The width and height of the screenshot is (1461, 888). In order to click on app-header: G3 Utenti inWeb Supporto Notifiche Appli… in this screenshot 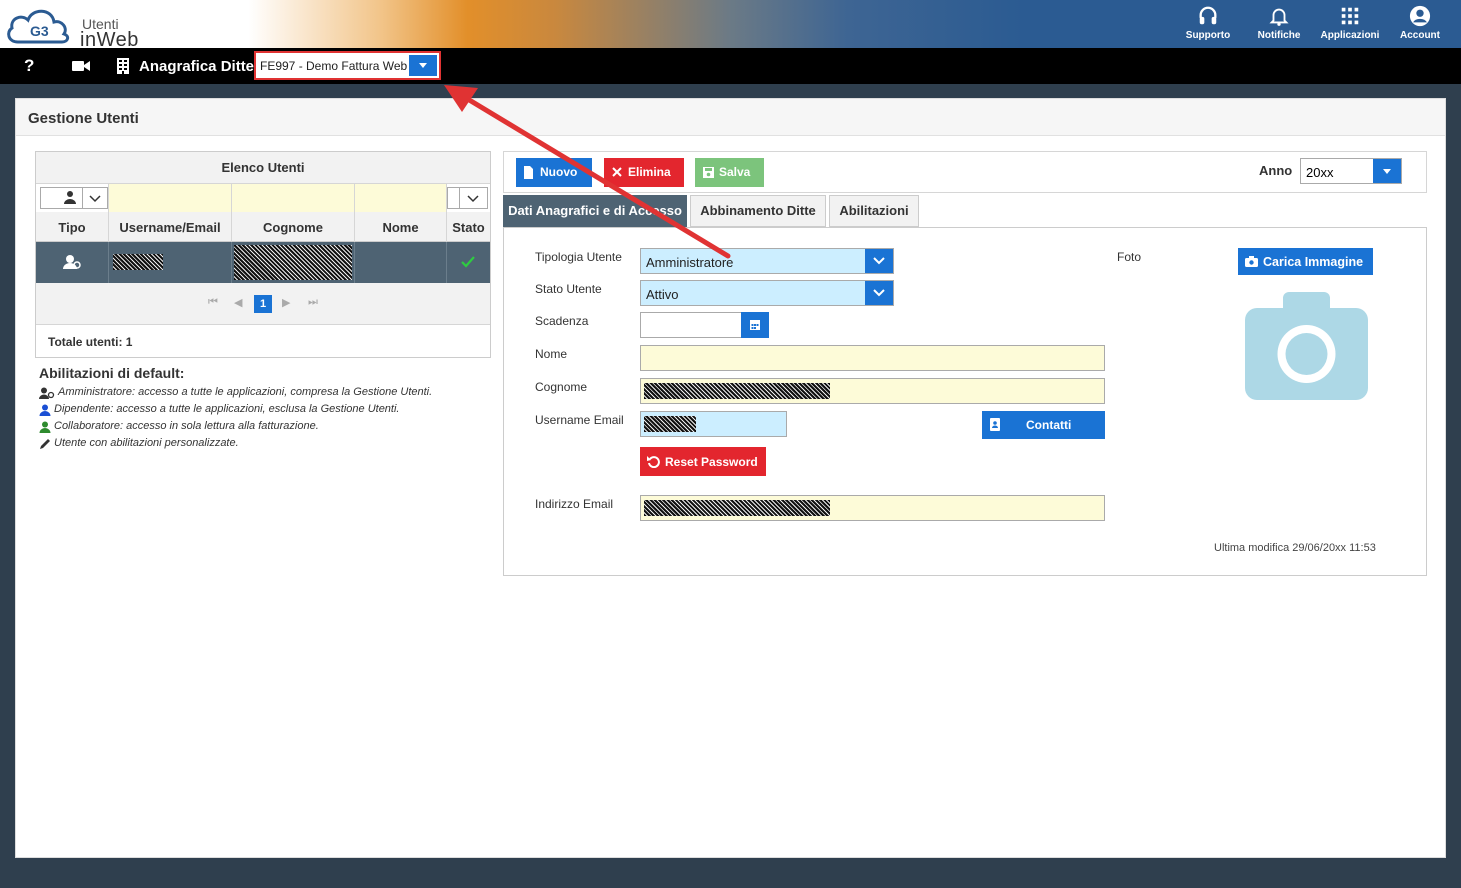, I will do `click(730, 25)`.